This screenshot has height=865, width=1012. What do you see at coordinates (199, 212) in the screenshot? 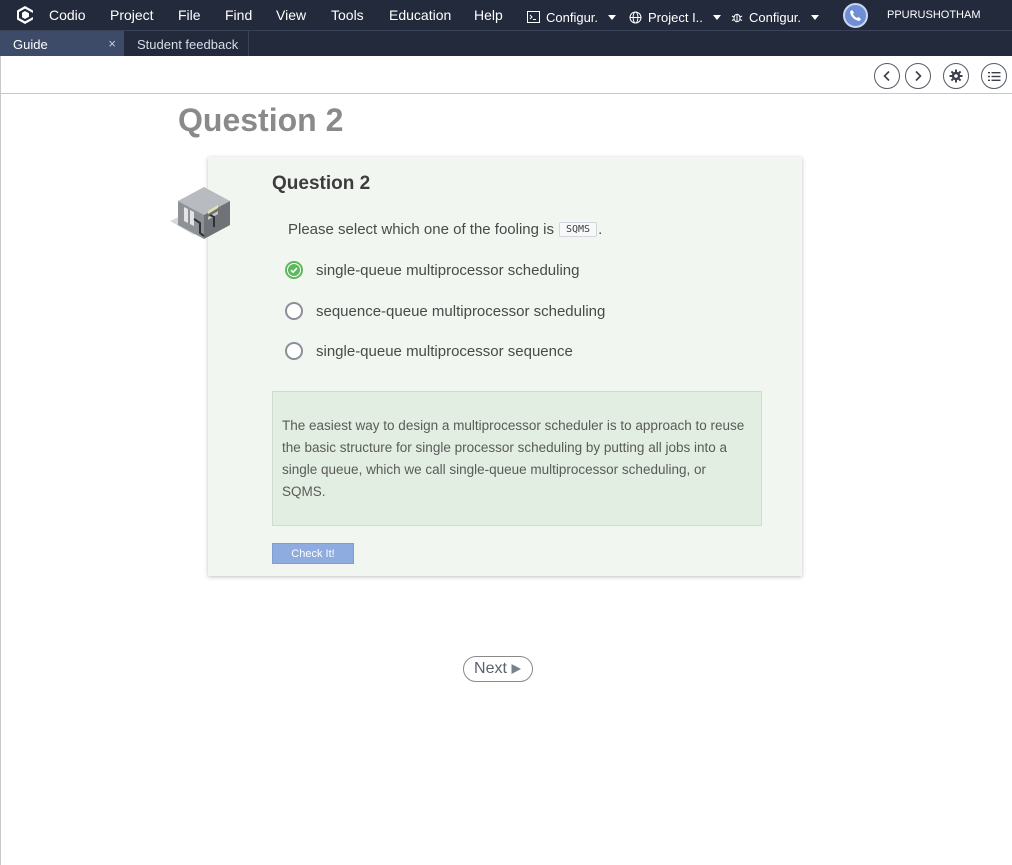
I see `assessment-icon` at bounding box center [199, 212].